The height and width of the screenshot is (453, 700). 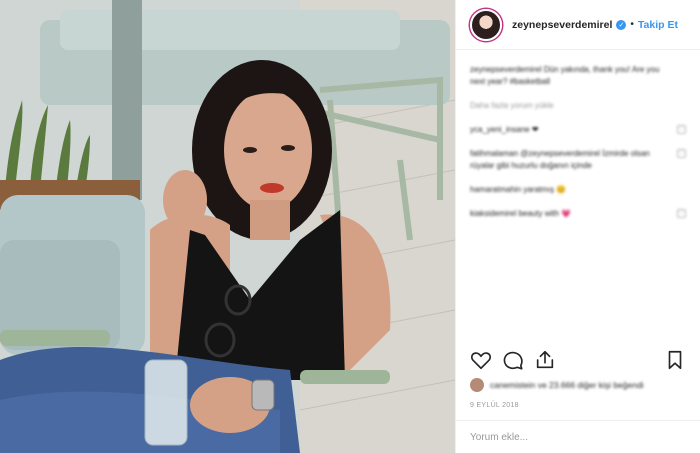 What do you see at coordinates (621, 24) in the screenshot?
I see `verified-badge-icon: ✓` at bounding box center [621, 24].